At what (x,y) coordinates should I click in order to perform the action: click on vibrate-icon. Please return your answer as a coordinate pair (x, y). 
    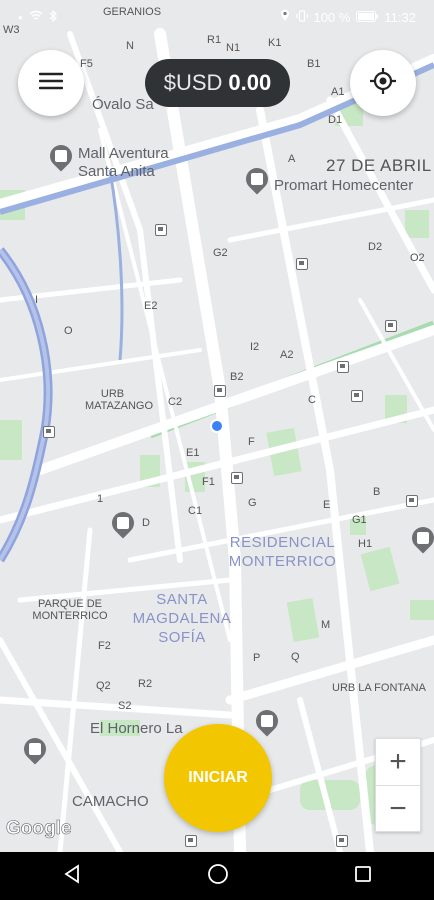
    Looking at the image, I should click on (301, 17).